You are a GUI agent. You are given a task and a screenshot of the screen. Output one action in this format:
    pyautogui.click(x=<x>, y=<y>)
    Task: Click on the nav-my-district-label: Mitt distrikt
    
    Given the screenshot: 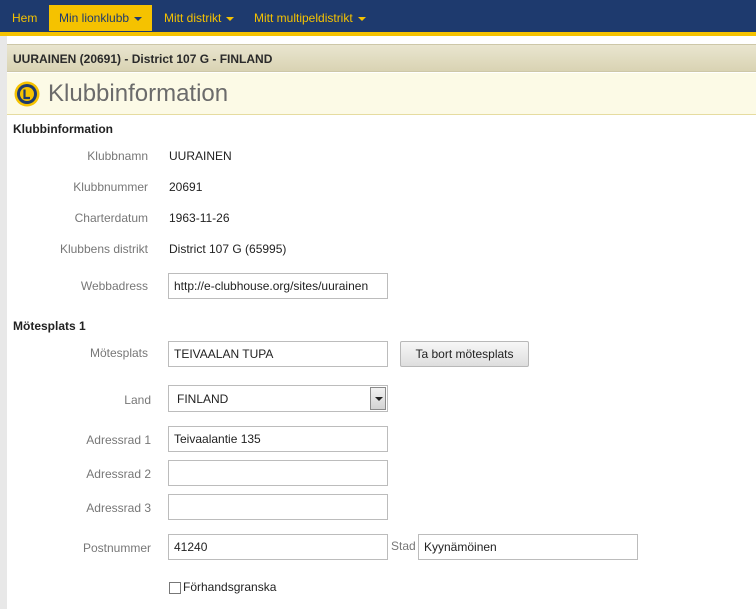 What is the action you would take?
    pyautogui.click(x=193, y=18)
    